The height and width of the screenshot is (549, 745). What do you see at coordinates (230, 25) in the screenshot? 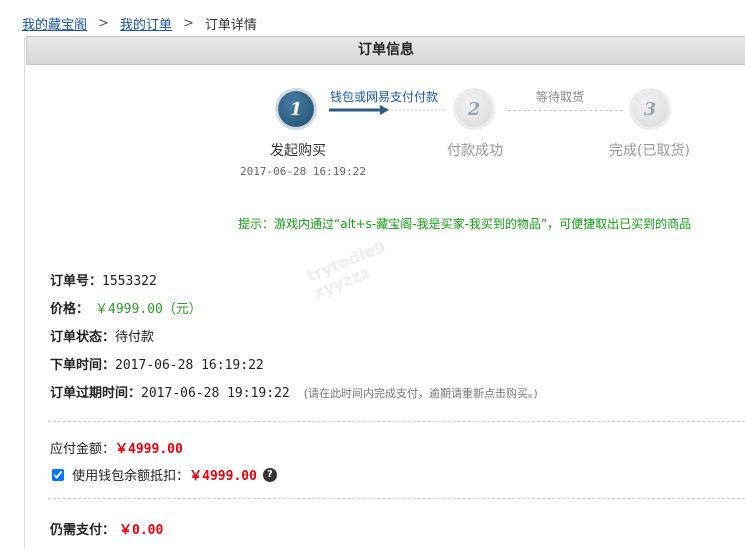
I see `breadcrumb-current: 订单详情` at bounding box center [230, 25].